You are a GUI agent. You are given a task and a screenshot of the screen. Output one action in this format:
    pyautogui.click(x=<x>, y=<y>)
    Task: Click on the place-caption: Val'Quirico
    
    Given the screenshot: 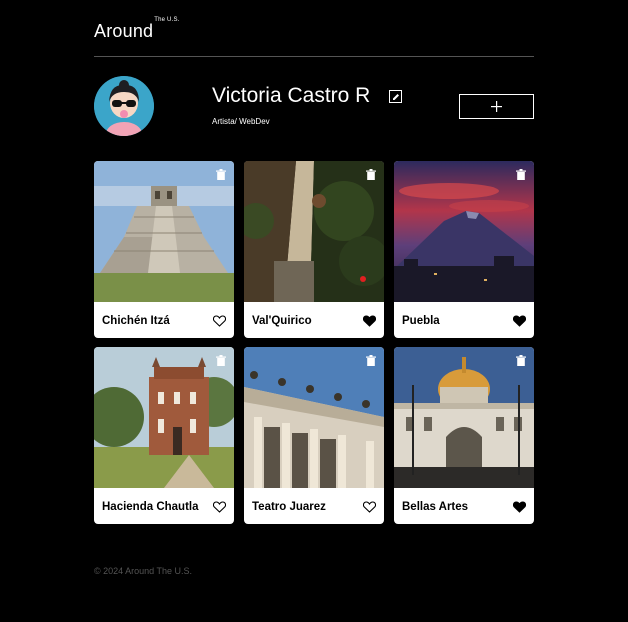 What is the action you would take?
    pyautogui.click(x=314, y=321)
    